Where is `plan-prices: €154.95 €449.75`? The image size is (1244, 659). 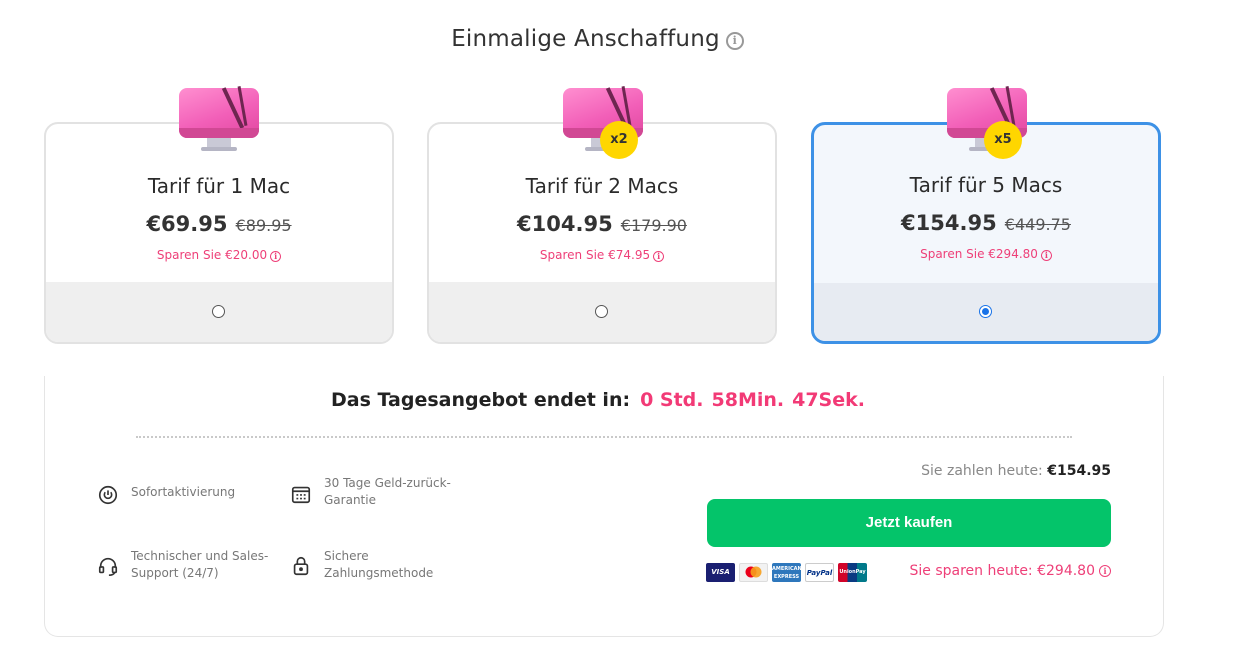 plan-prices: €154.95 €449.75 is located at coordinates (986, 223).